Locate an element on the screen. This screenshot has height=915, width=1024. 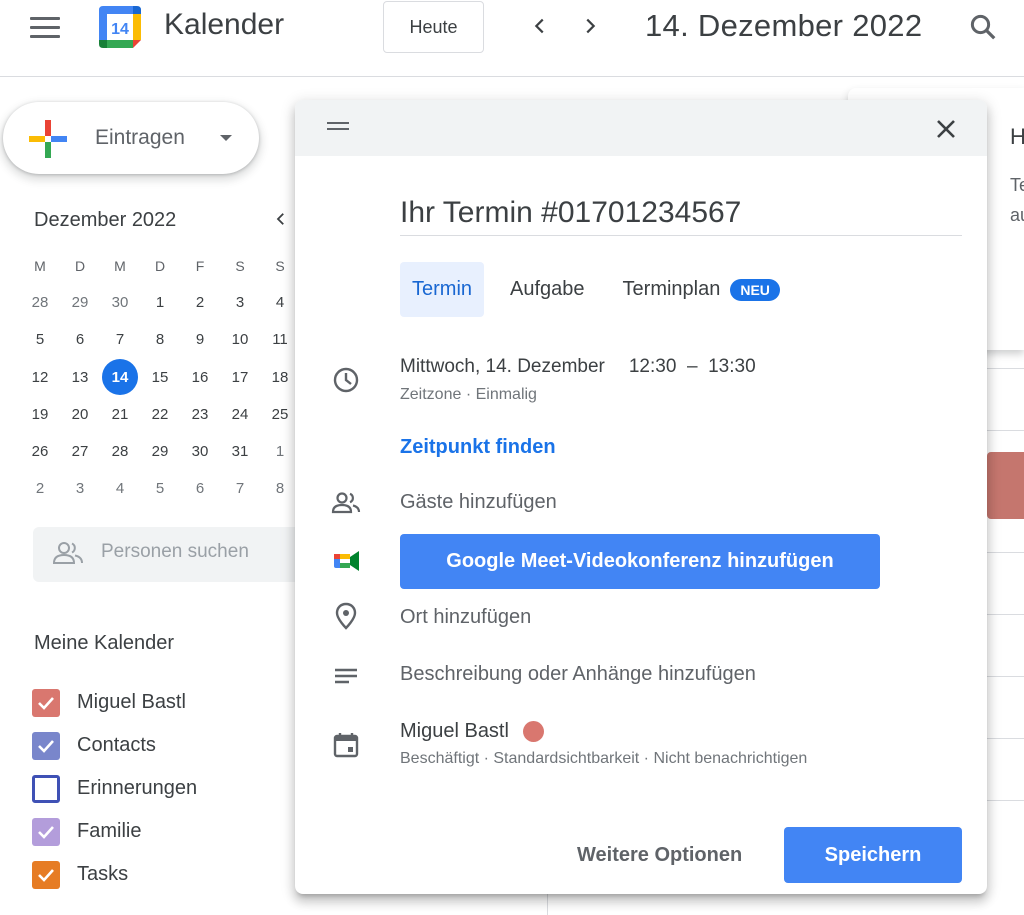
calendar-owner: Miguel Bastl is located at coordinates (472, 731).